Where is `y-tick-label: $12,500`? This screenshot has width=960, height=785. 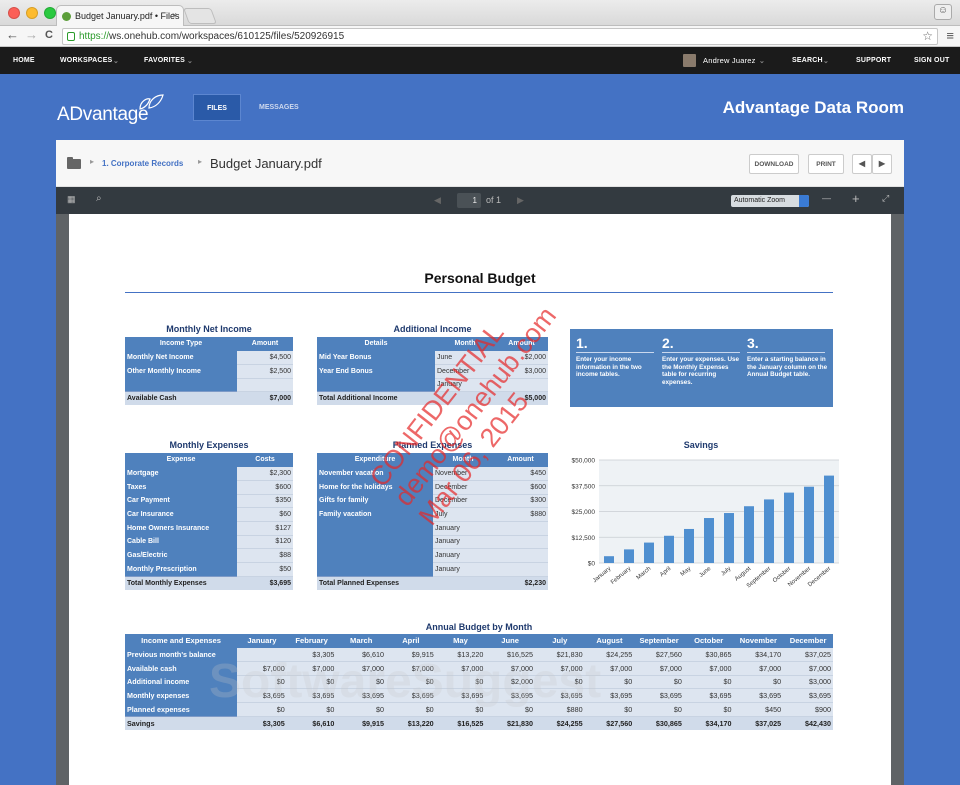 y-tick-label: $12,500 is located at coordinates (584, 538).